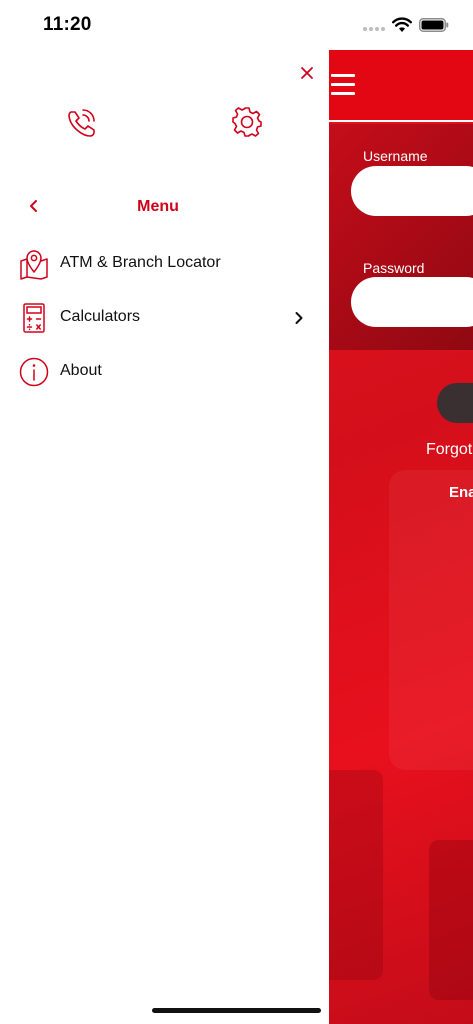  Describe the element at coordinates (434, 25) in the screenshot. I see `battery-icon` at that location.